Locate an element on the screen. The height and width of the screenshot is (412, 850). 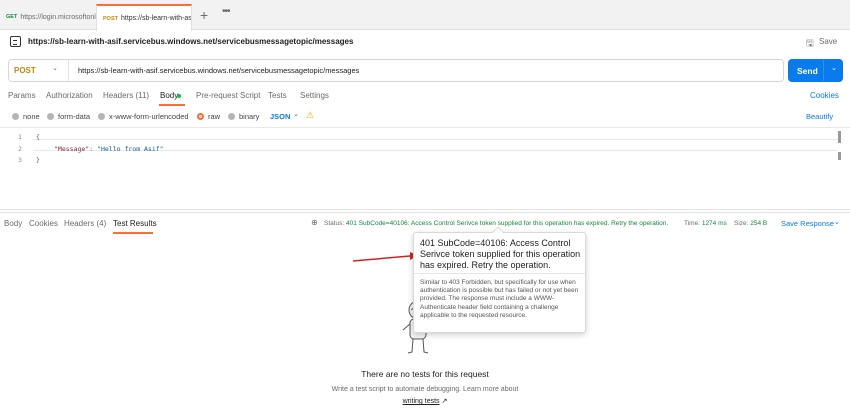
radio-form-data-label: form-data is located at coordinates (74, 116).